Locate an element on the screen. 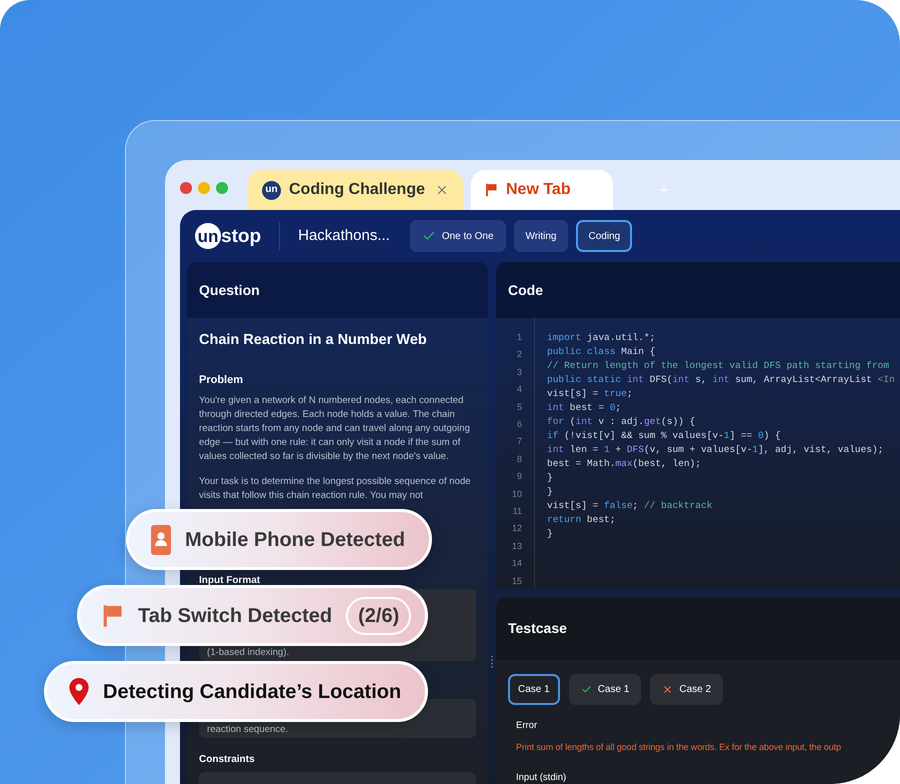 This screenshot has width=900, height=784. line-number: 7 is located at coordinates (519, 441).